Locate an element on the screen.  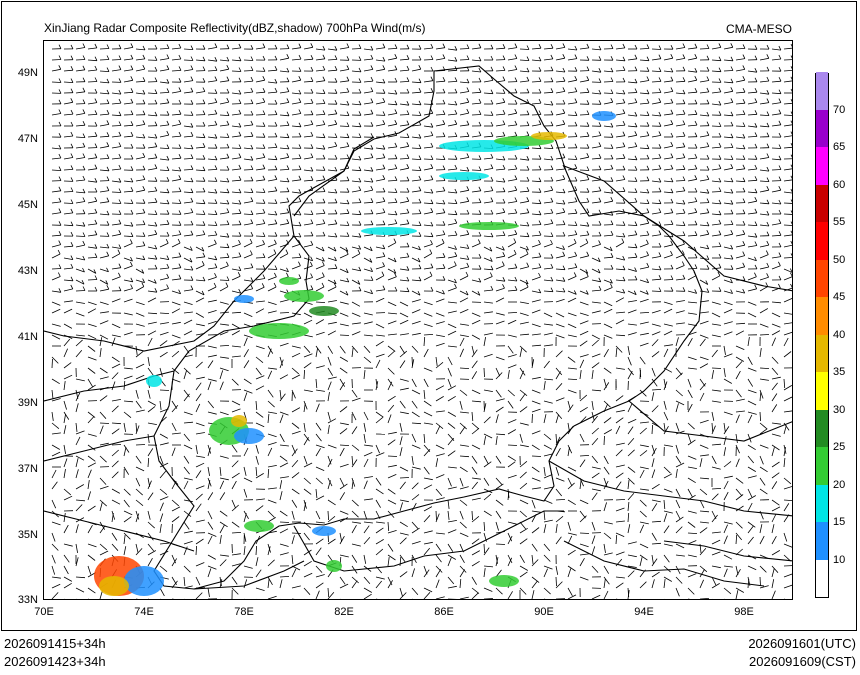
radar-echo-patch is located at coordinates (259, 526).